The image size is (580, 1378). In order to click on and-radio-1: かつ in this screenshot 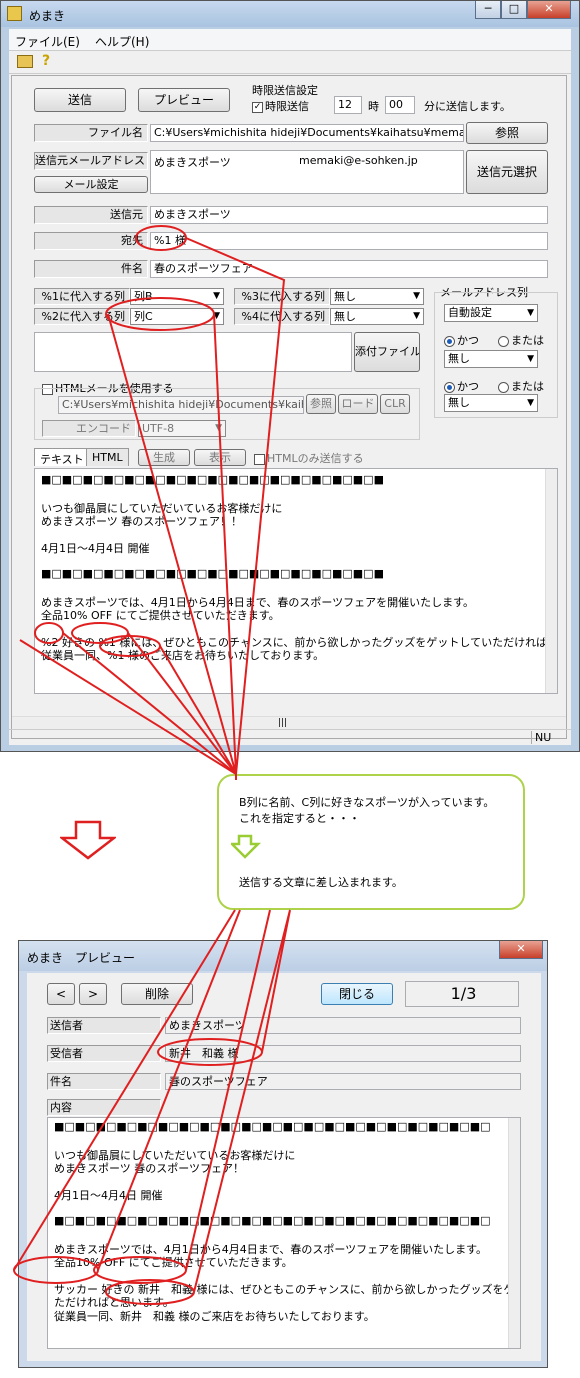, I will do `click(461, 340)`.